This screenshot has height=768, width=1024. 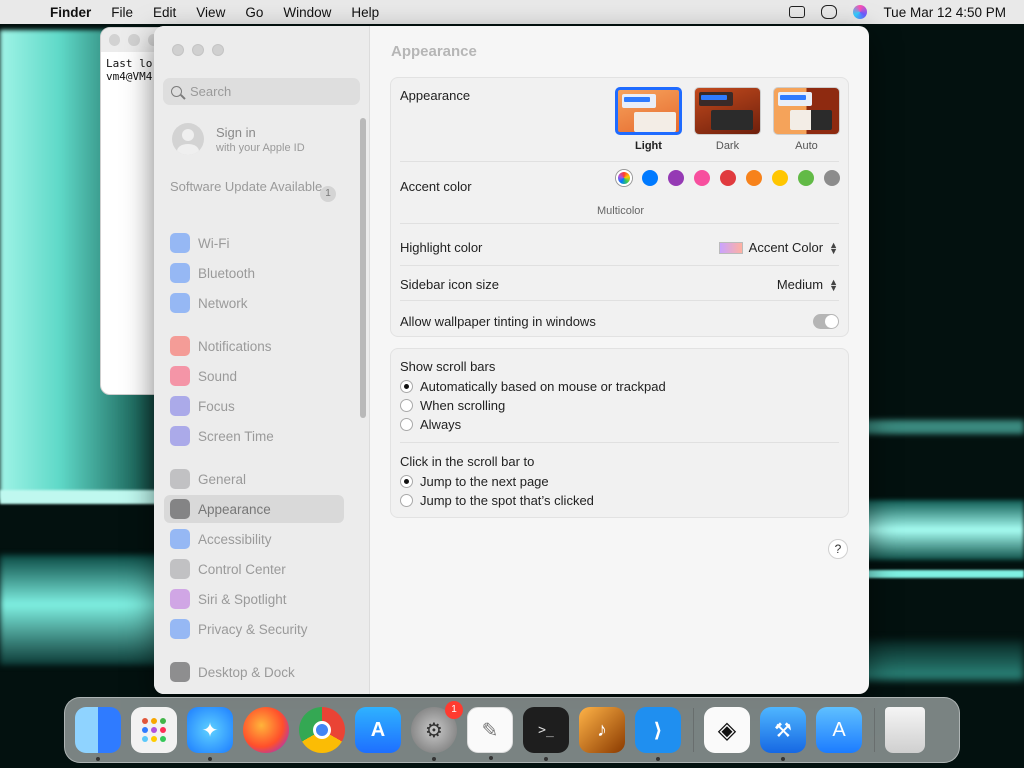 What do you see at coordinates (129, 70) in the screenshot?
I see `terminal-output: Last lo vm4@VM4` at bounding box center [129, 70].